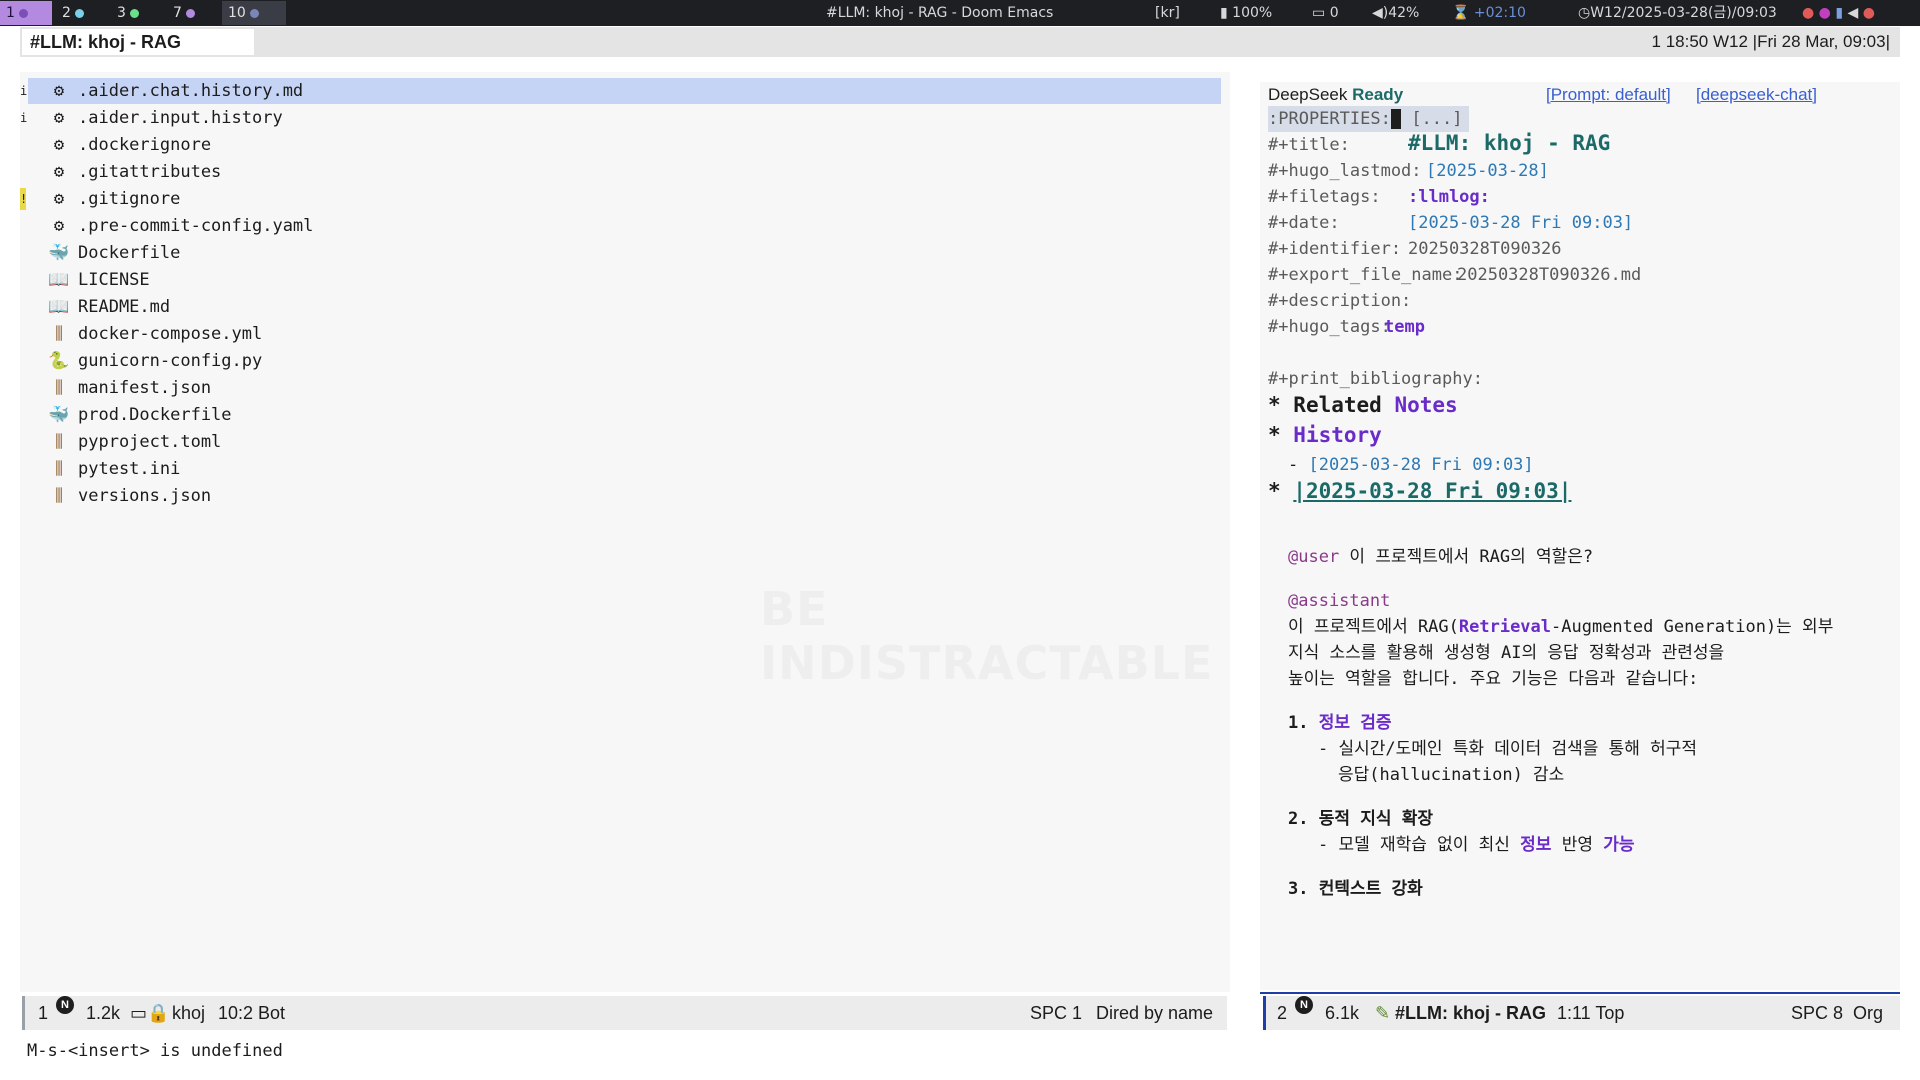 The height and width of the screenshot is (1080, 1920). I want to click on history-item: - [2025-03-28 Fri 09:03], so click(1411, 465).